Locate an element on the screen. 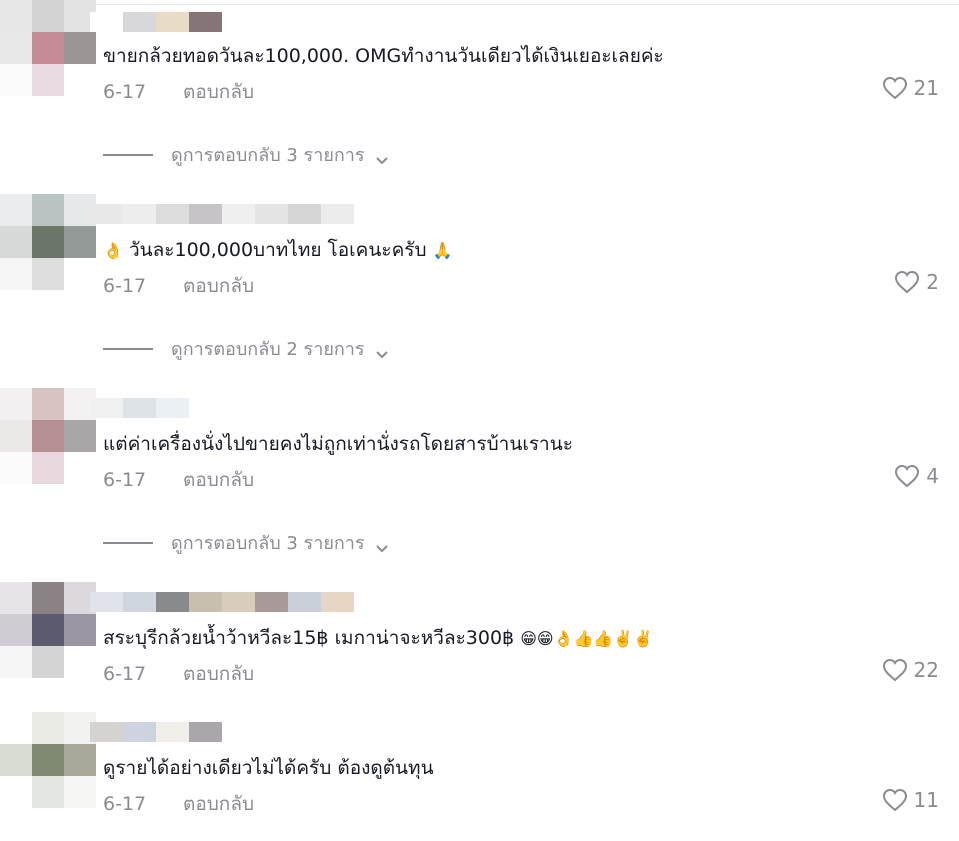 Image resolution: width=959 pixels, height=841 pixels. like-button: 21 is located at coordinates (910, 88).